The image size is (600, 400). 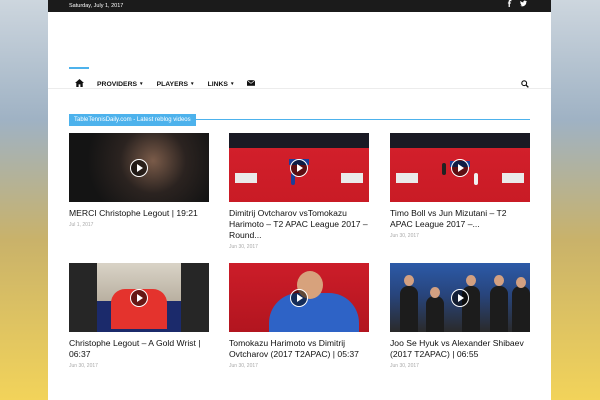 What do you see at coordinates (81, 225) in the screenshot?
I see `video-date: Jul 1, 2017` at bounding box center [81, 225].